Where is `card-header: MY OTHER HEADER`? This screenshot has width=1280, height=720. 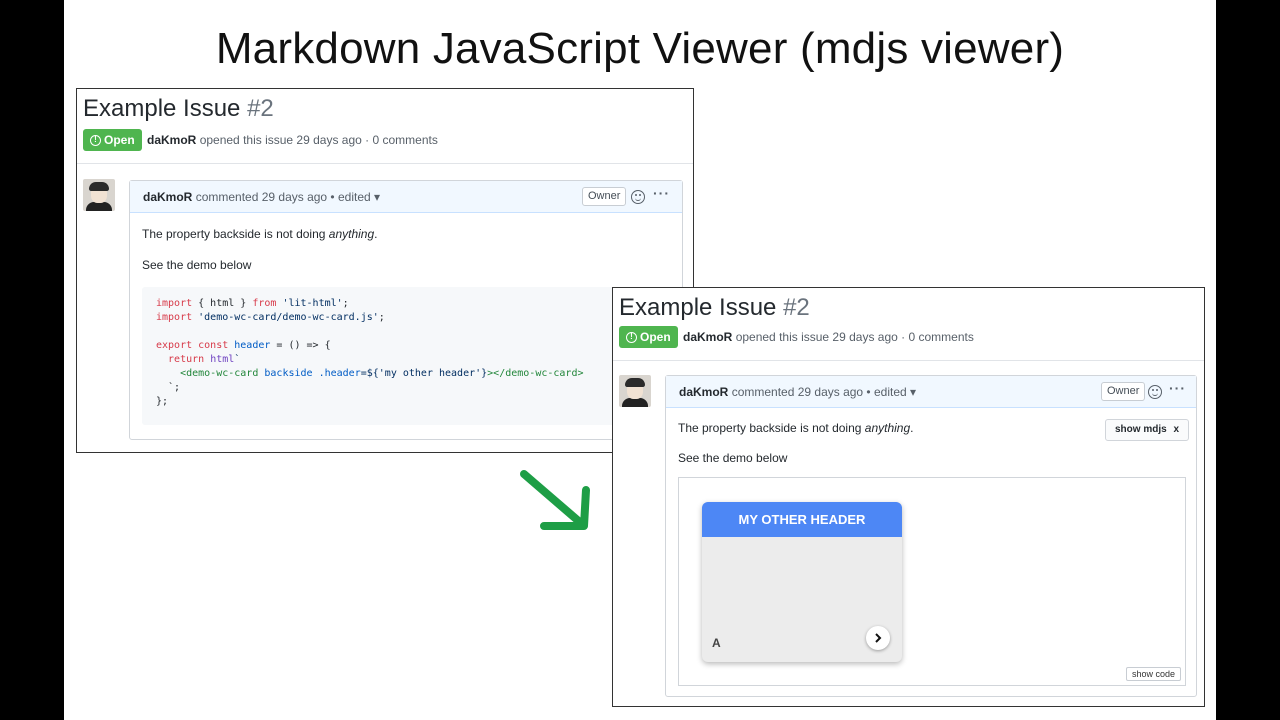
card-header: MY OTHER HEADER is located at coordinates (802, 519).